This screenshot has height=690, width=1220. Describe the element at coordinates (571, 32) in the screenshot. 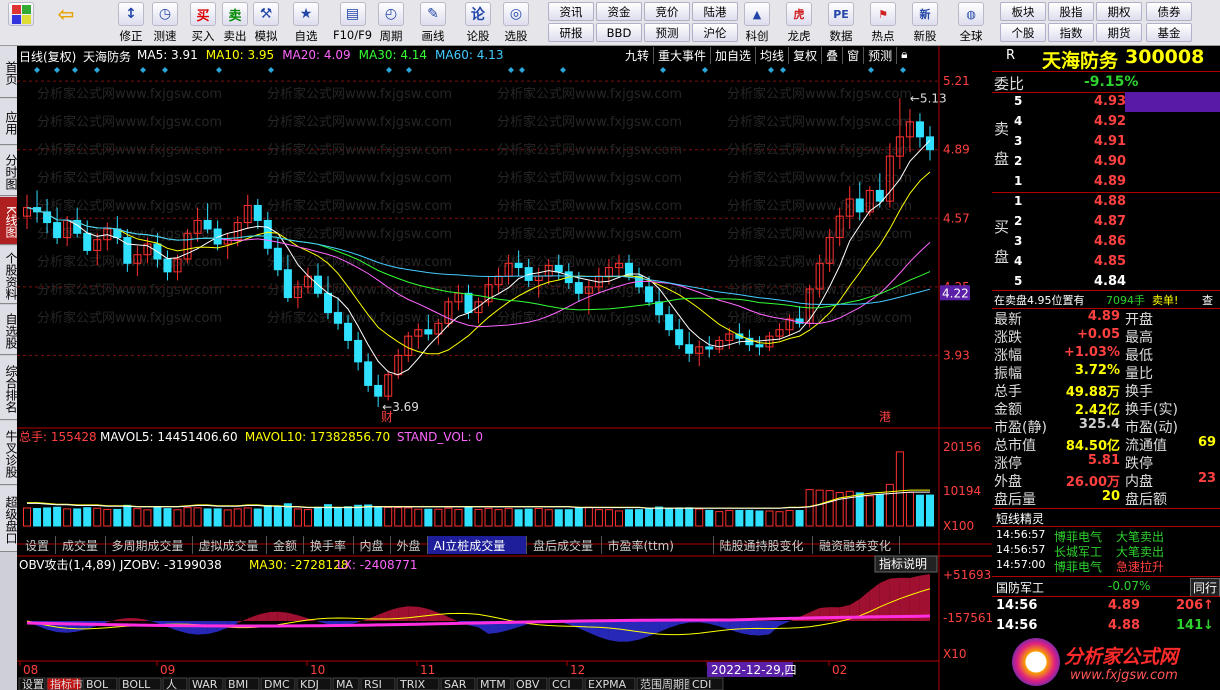

I see `toolbar-tab-0-1: 研报` at that location.